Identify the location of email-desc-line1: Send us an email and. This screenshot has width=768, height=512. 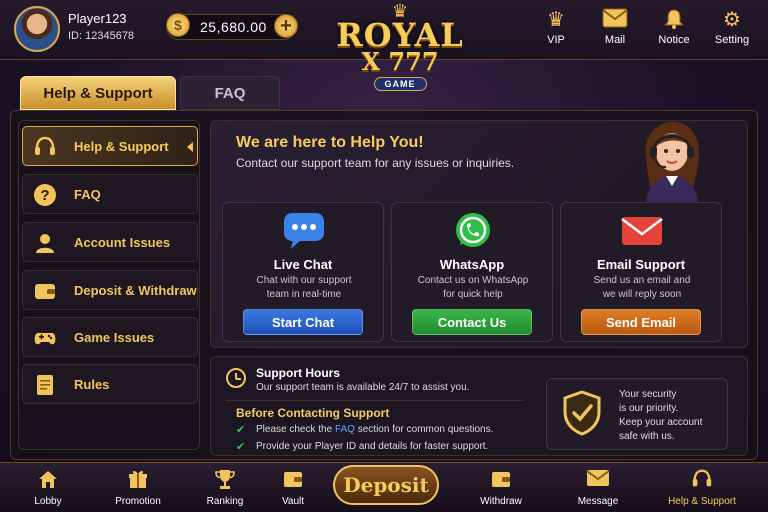
(642, 280).